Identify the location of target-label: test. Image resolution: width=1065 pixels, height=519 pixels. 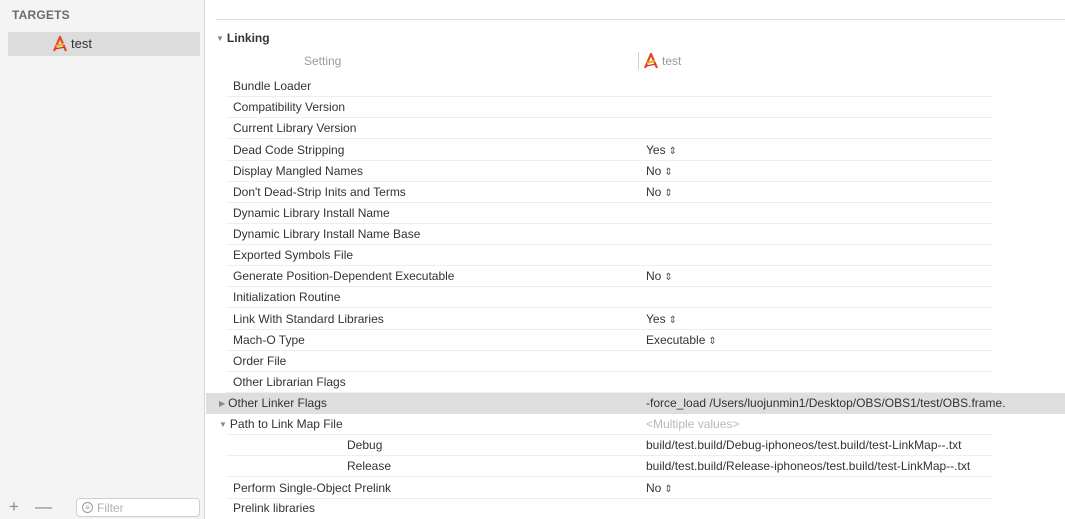
(81, 43).